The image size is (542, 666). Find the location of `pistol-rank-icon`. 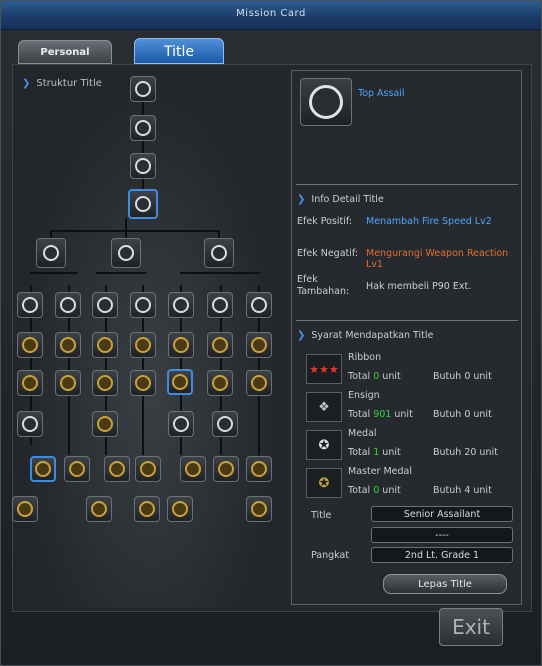

pistol-rank-icon is located at coordinates (143, 383).